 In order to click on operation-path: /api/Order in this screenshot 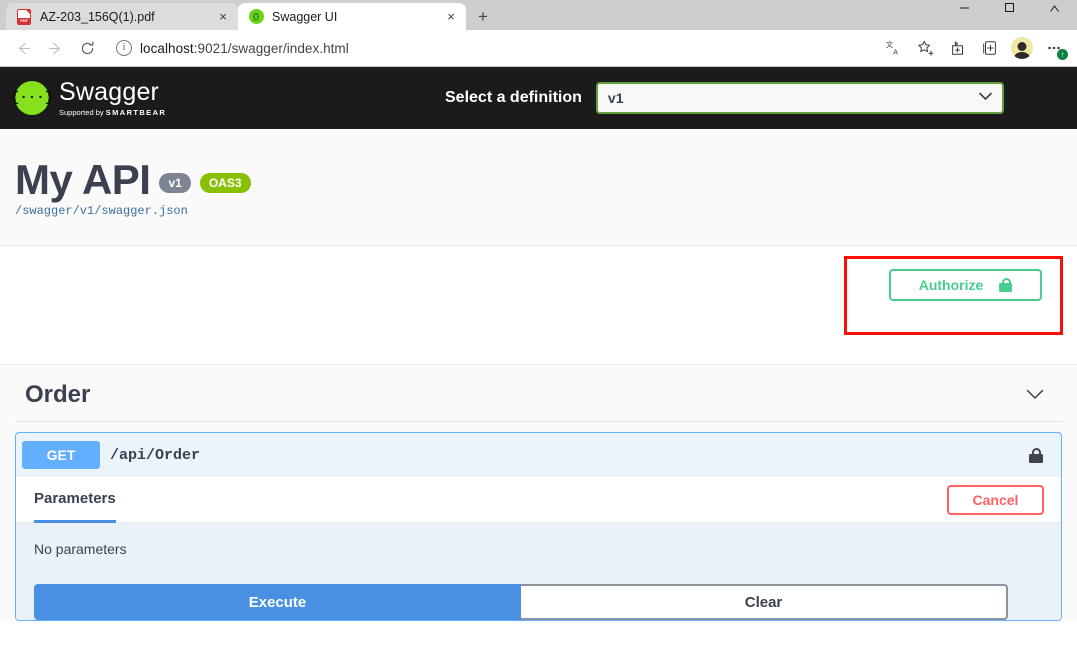, I will do `click(155, 455)`.